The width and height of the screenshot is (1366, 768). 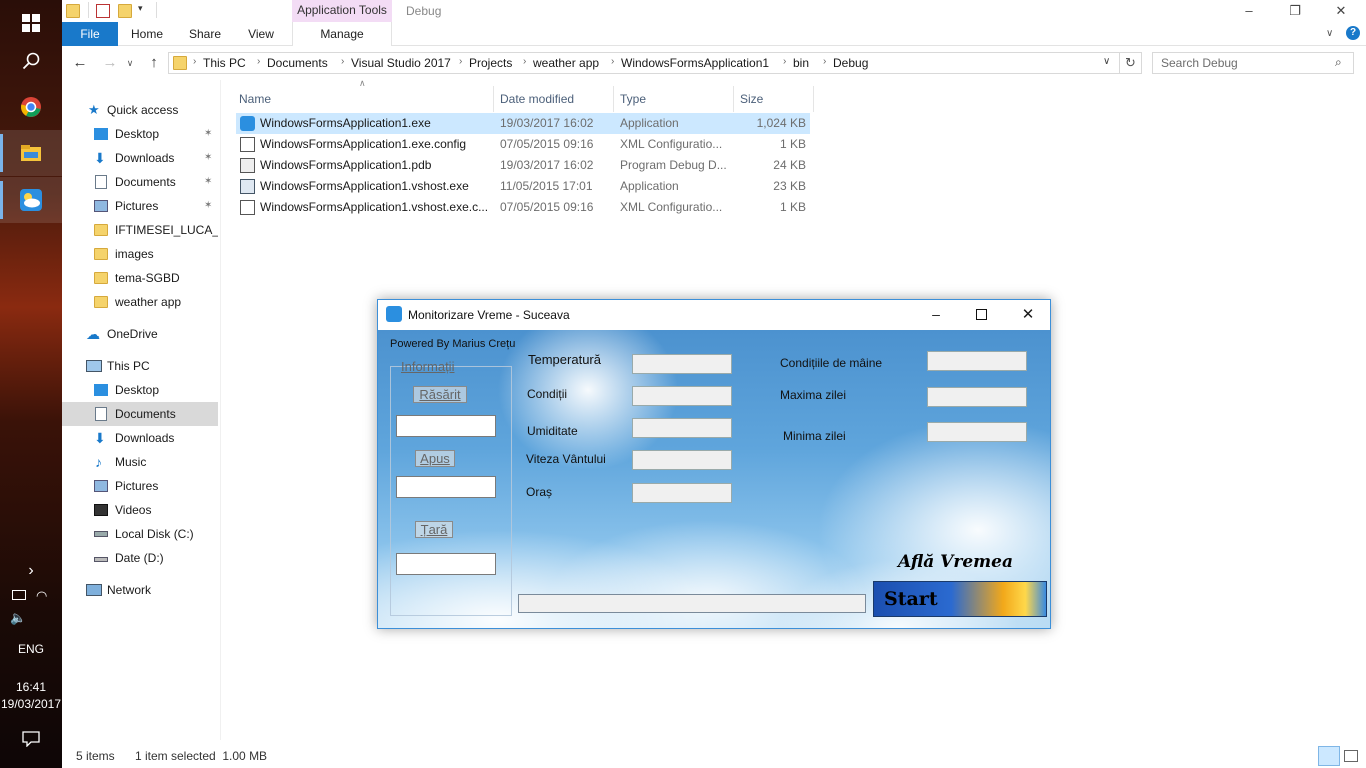 I want to click on details-view-icon, so click(x=1329, y=756).